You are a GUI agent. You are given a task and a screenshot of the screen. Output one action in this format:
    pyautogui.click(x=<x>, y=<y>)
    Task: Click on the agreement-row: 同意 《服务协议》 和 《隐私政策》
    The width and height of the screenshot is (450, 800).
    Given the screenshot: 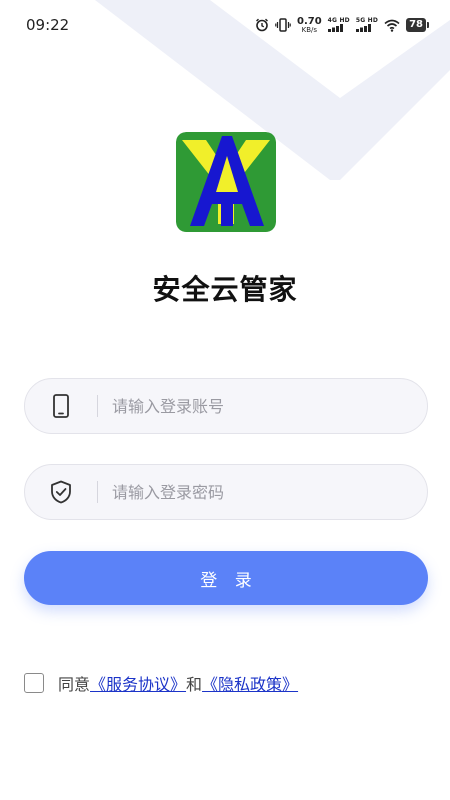 What is the action you would take?
    pyautogui.click(x=161, y=683)
    